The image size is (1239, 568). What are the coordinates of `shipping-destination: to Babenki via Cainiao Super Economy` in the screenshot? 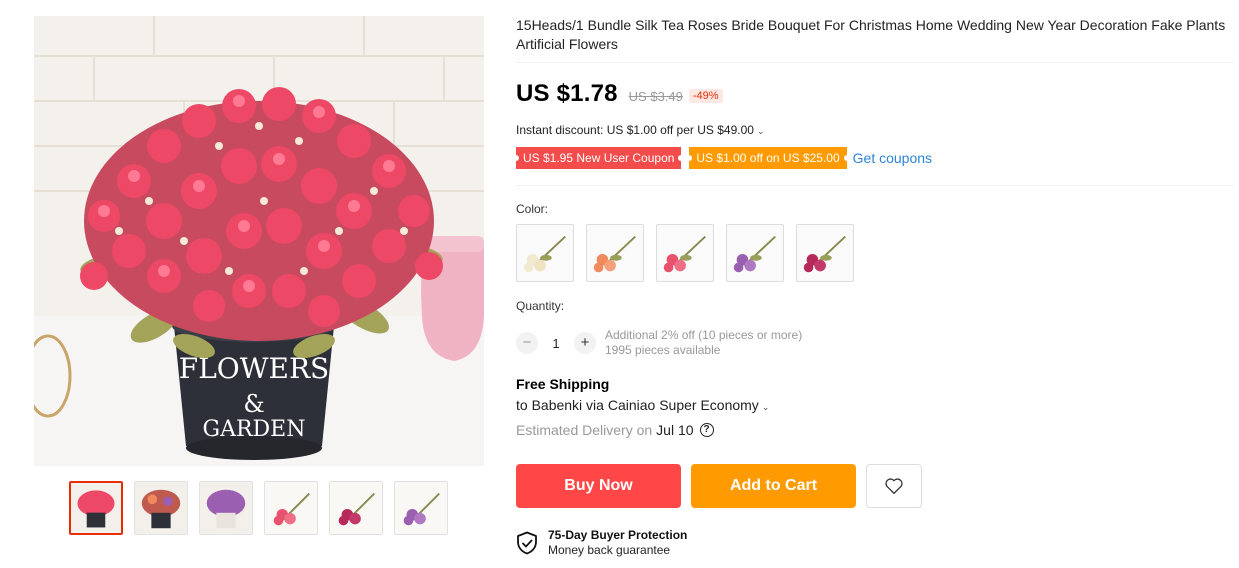 It's located at (637, 405).